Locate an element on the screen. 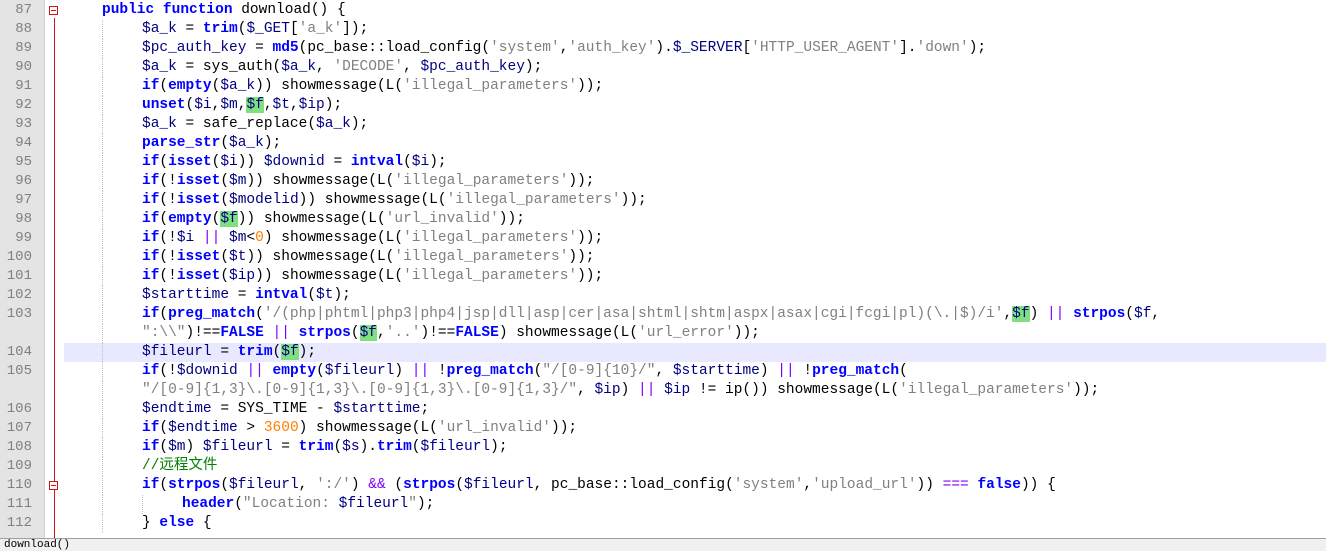 Image resolution: width=1326 pixels, height=552 pixels. line-number: 109 is located at coordinates (19, 466).